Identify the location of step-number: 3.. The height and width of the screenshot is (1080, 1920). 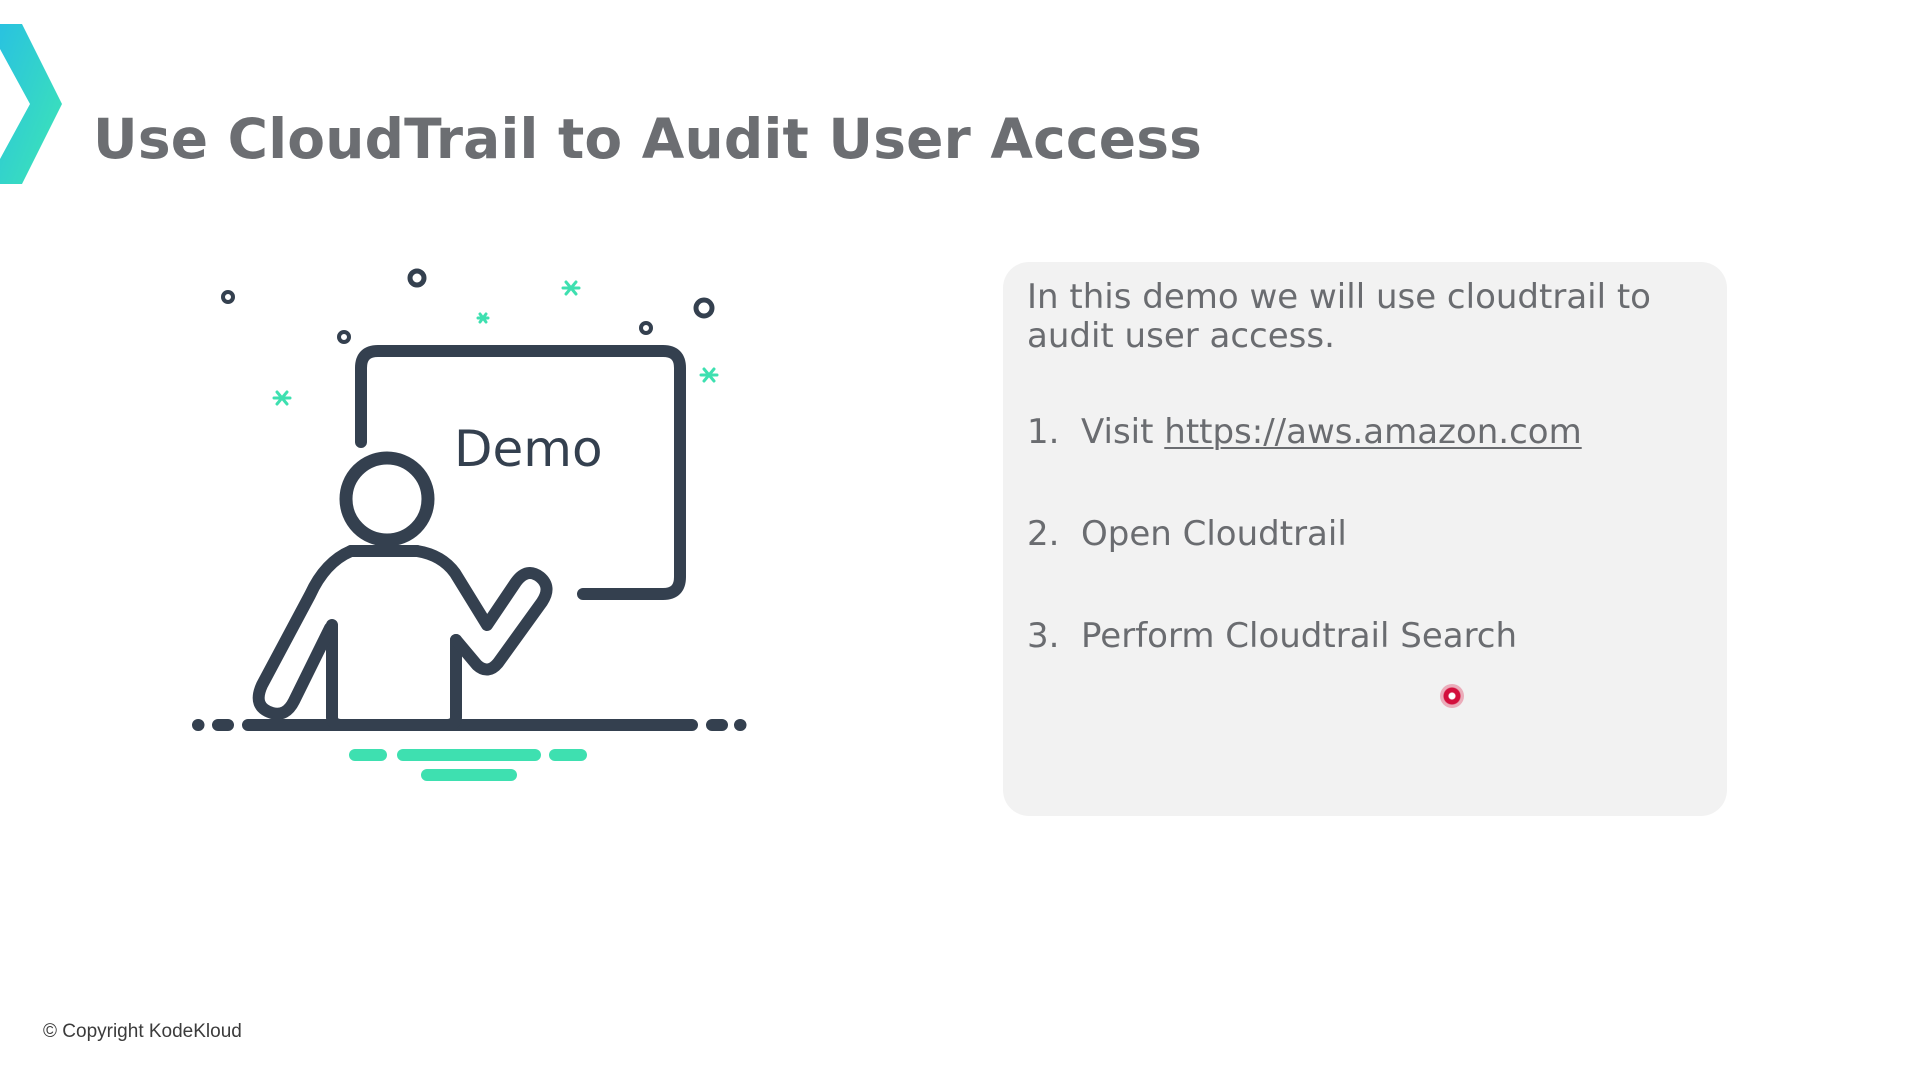
(1043, 636).